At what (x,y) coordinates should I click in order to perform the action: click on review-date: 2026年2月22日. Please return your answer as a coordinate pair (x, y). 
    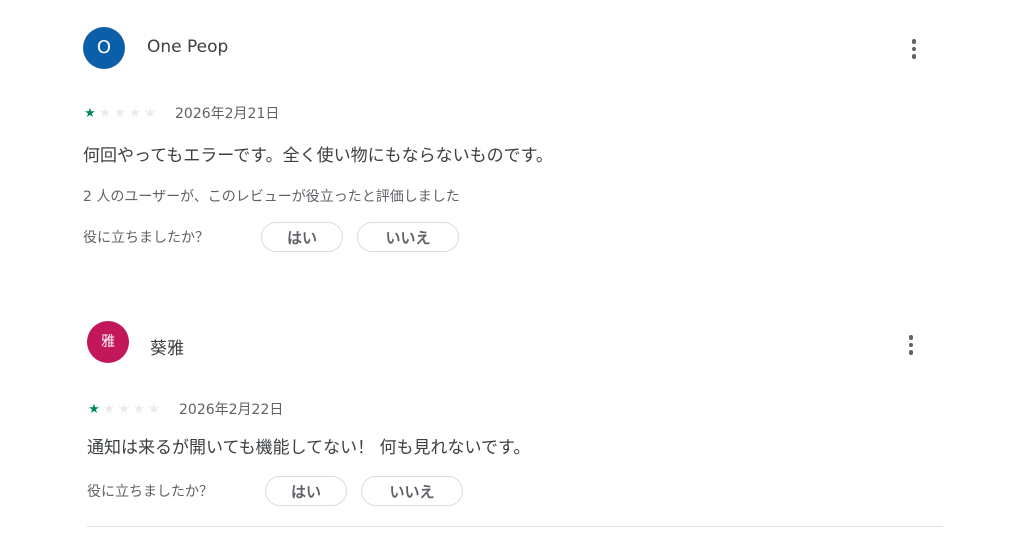
    Looking at the image, I should click on (231, 410).